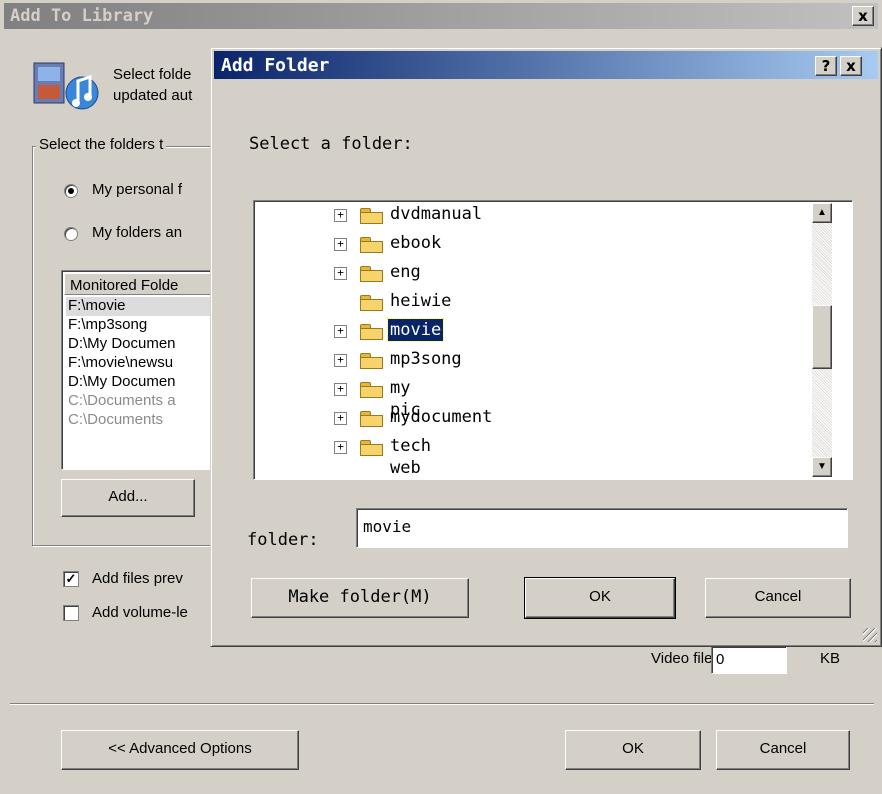 This screenshot has width=882, height=794. I want to click on tree-item-label: mydocument, so click(441, 417).